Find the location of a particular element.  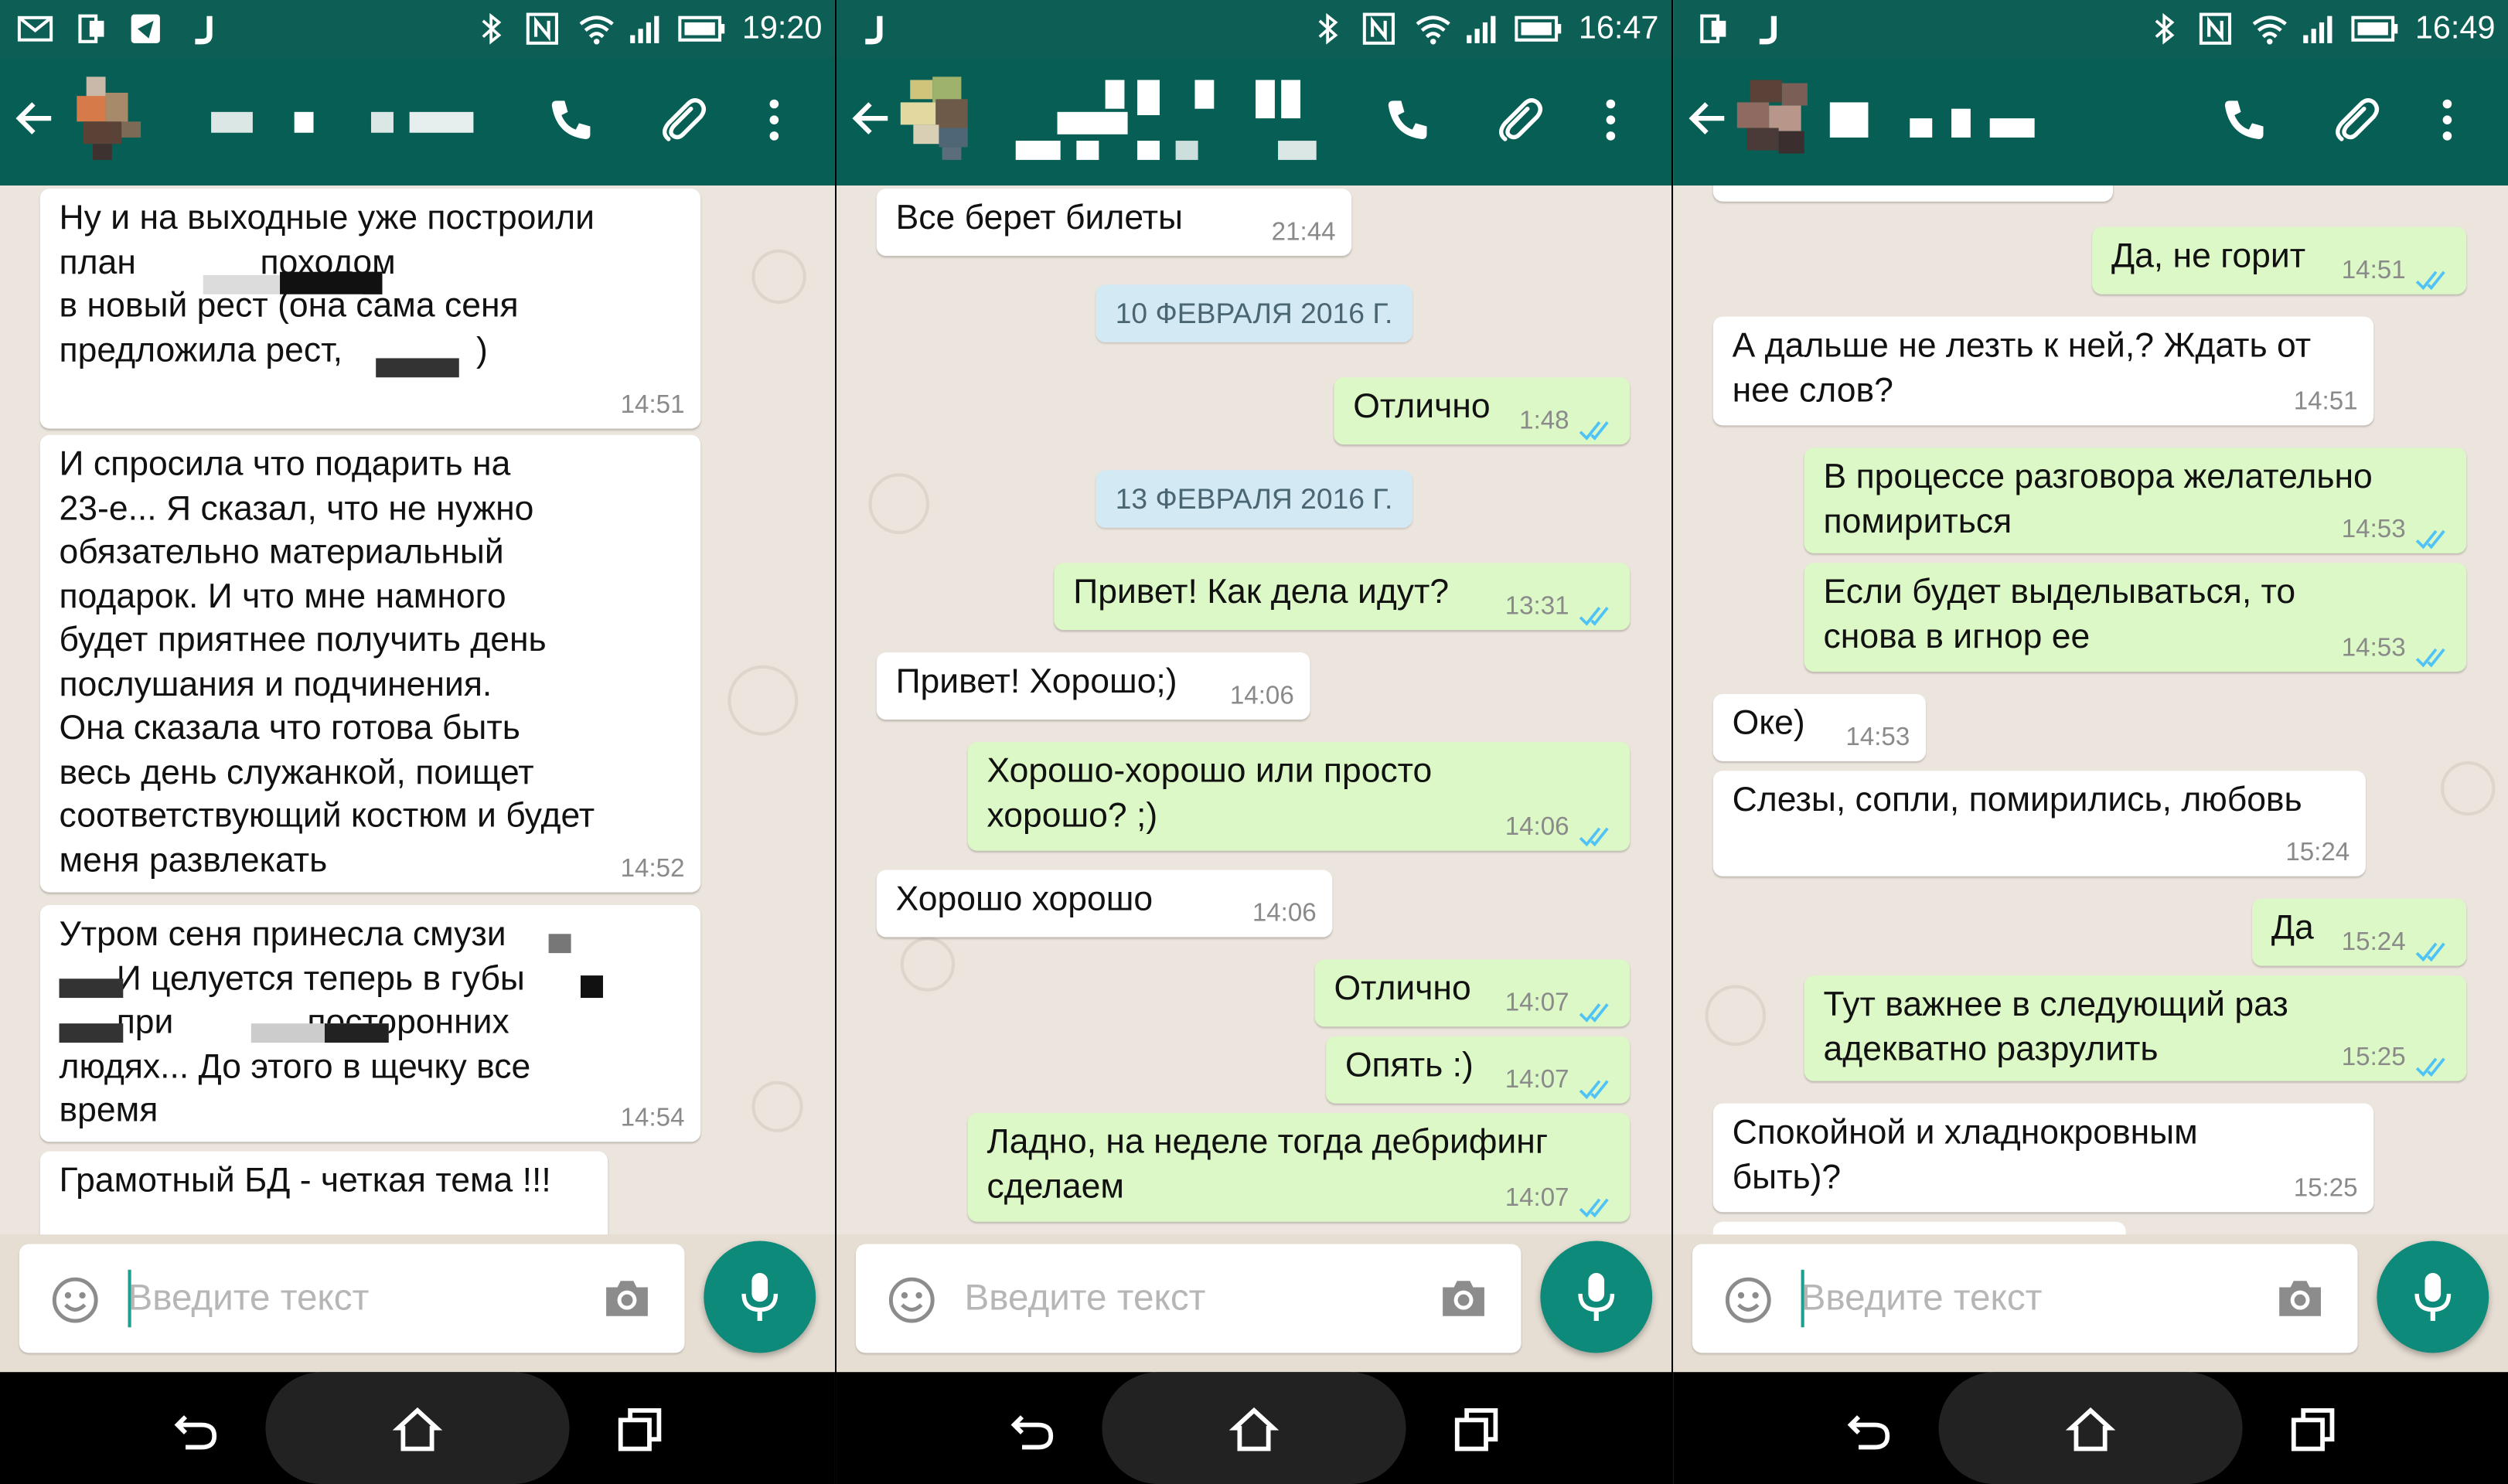

message-incoming: Спокойной и хладнокровным быть)? 15:25 is located at coordinates (2043, 1158).